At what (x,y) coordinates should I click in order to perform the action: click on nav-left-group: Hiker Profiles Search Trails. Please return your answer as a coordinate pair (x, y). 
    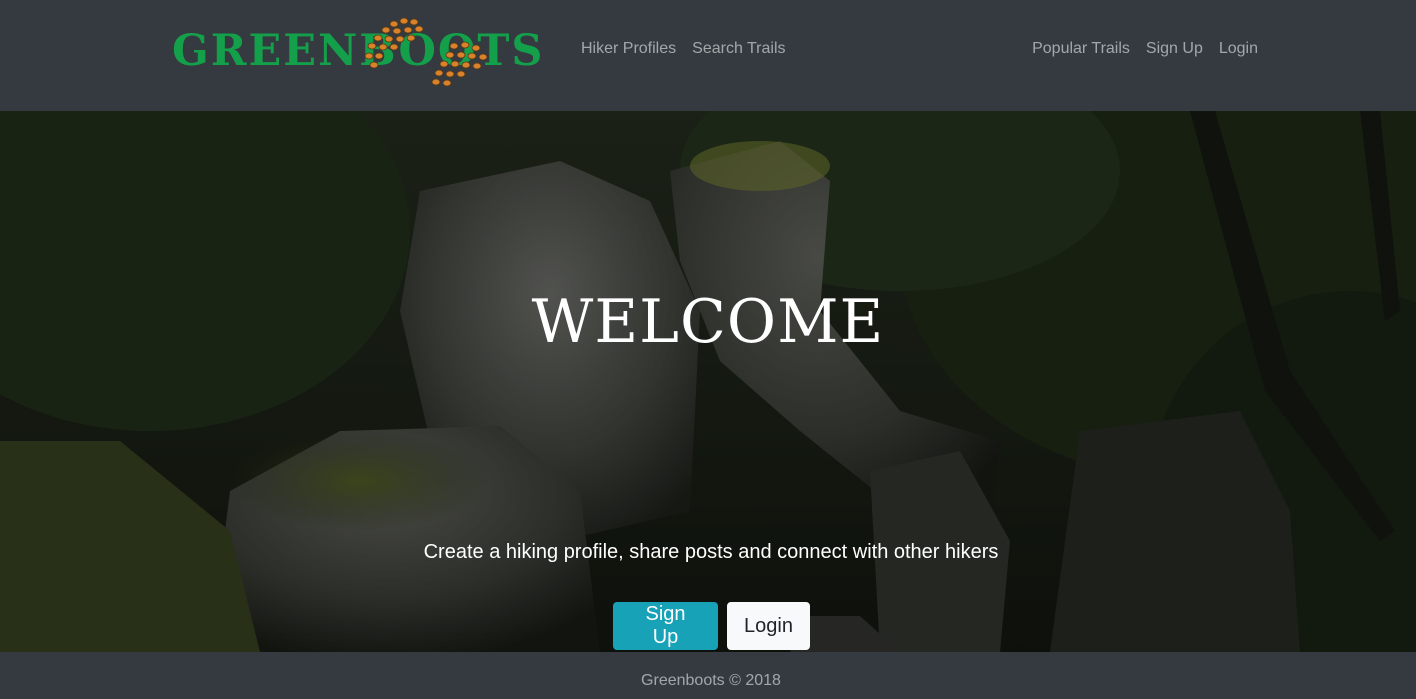
    Looking at the image, I should click on (683, 49).